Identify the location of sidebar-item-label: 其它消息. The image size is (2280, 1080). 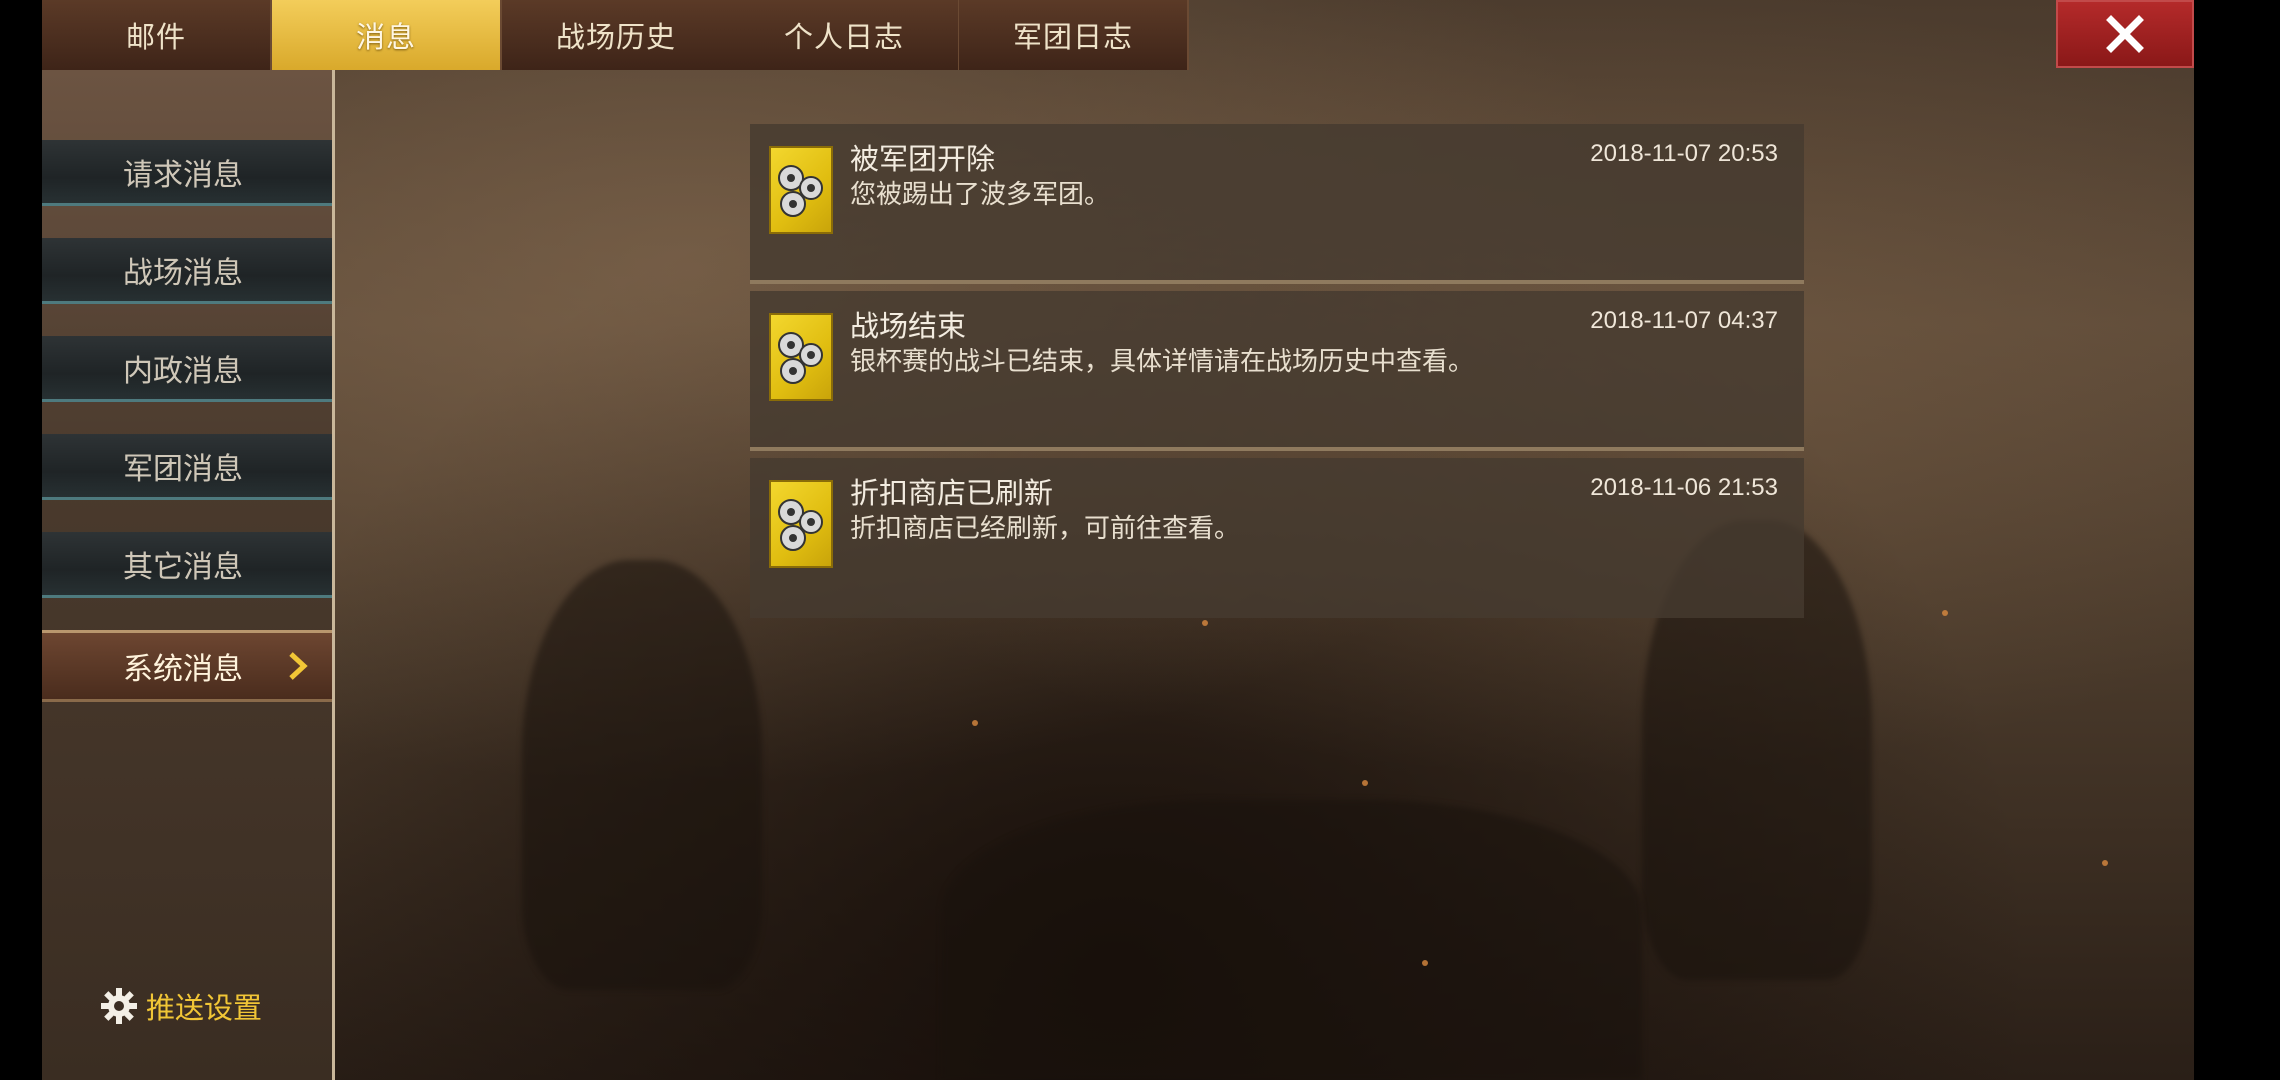
(183, 567).